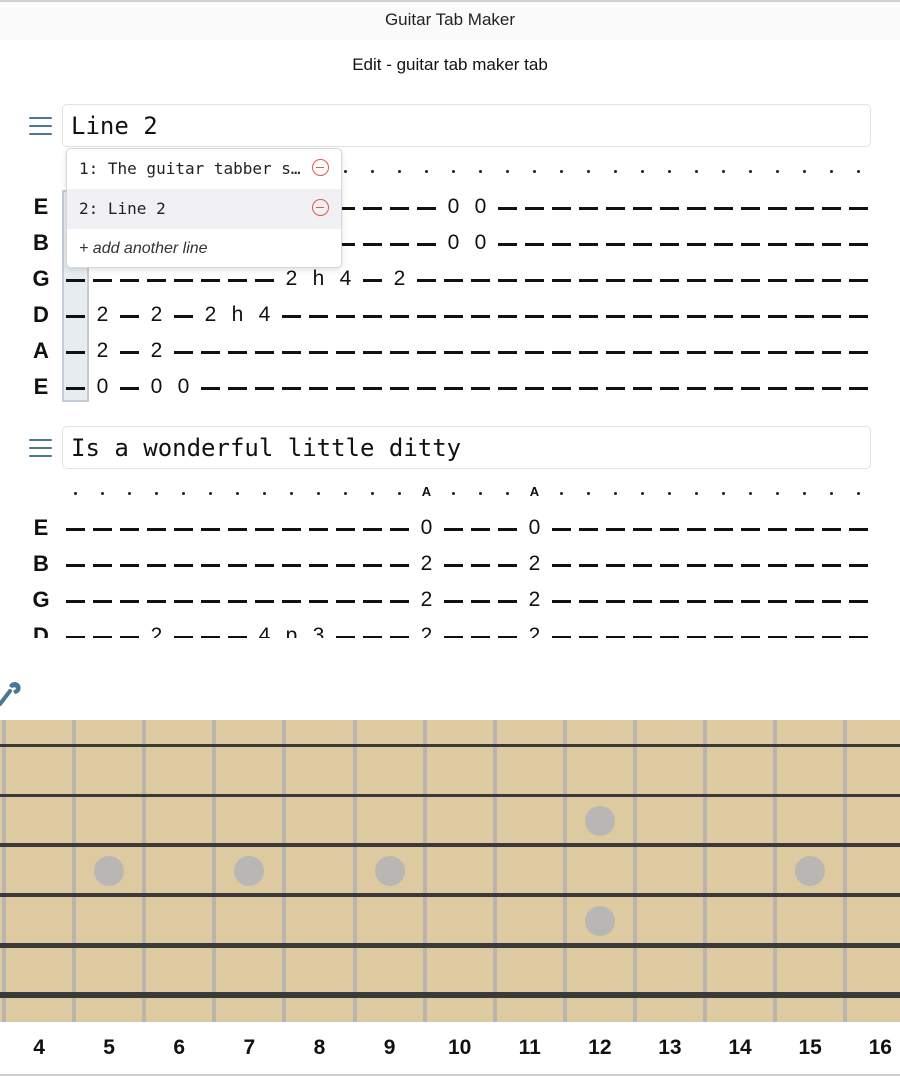  What do you see at coordinates (291, 631) in the screenshot?
I see `tab-note: p` at bounding box center [291, 631].